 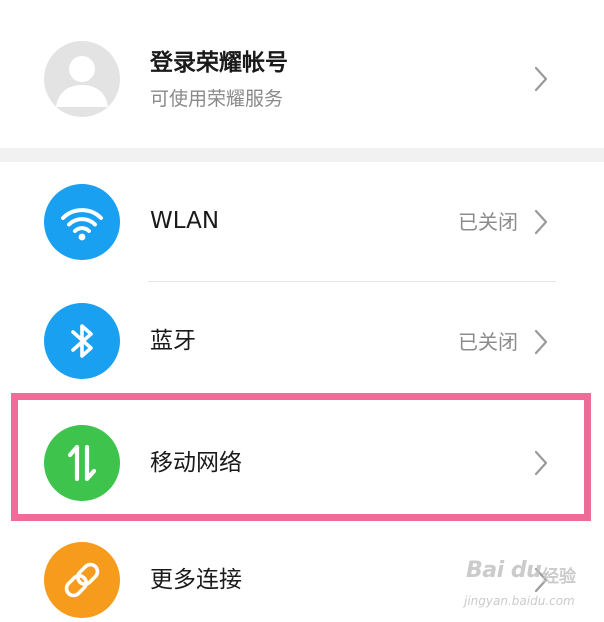 I want to click on settings-row-label: 蓝牙, so click(x=173, y=341).